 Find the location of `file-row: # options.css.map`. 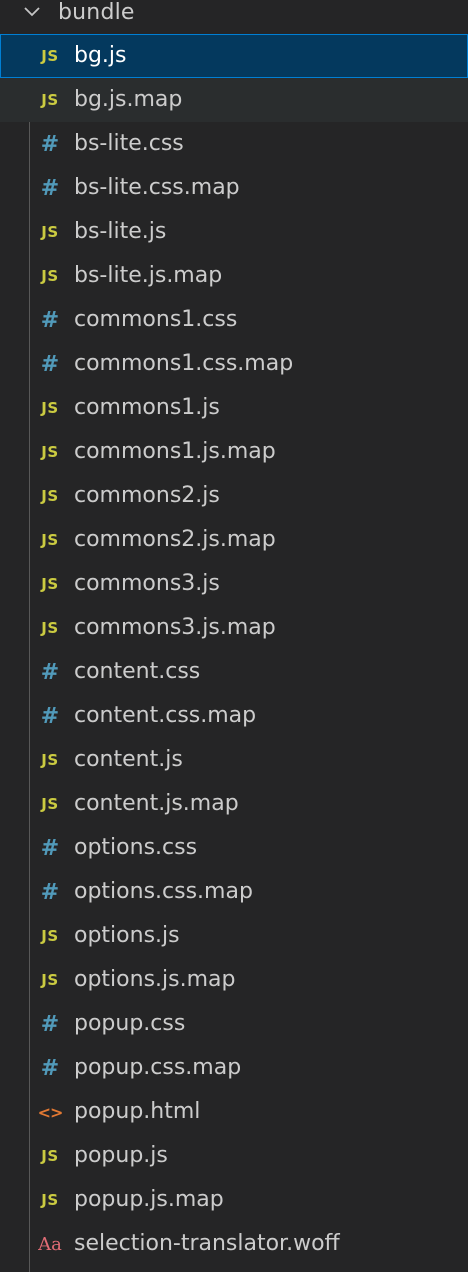

file-row: # options.css.map is located at coordinates (234, 892).